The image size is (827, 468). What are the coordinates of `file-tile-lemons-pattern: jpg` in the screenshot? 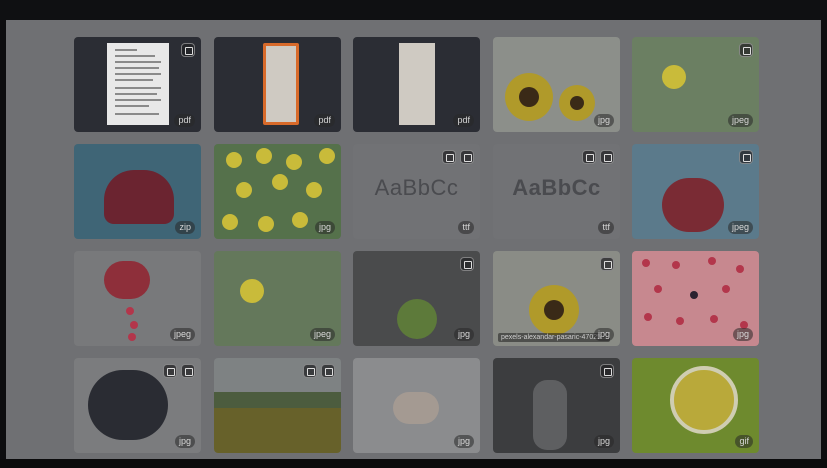 It's located at (277, 191).